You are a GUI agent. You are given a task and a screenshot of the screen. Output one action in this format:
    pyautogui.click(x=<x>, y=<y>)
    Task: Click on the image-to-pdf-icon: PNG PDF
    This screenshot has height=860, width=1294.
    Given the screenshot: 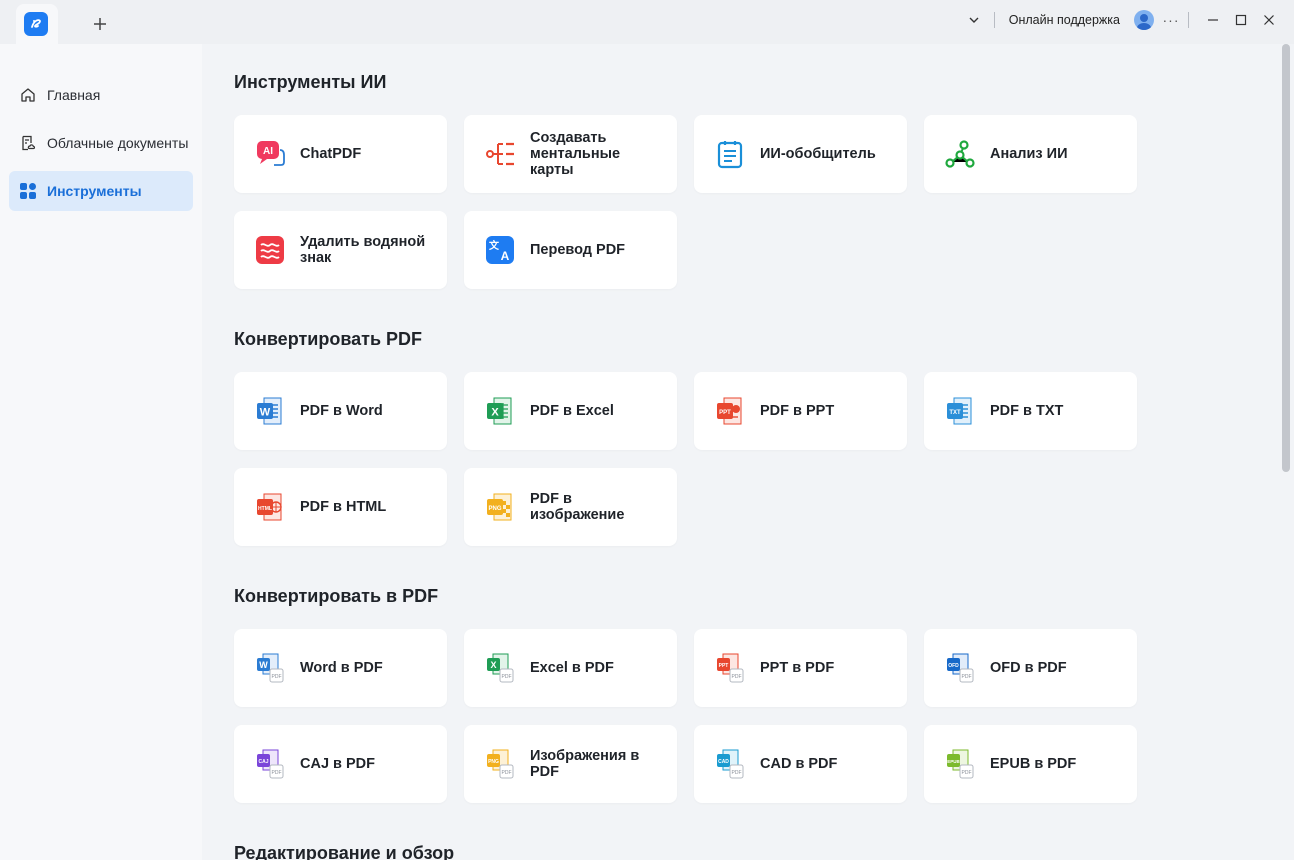 What is the action you would take?
    pyautogui.click(x=500, y=764)
    